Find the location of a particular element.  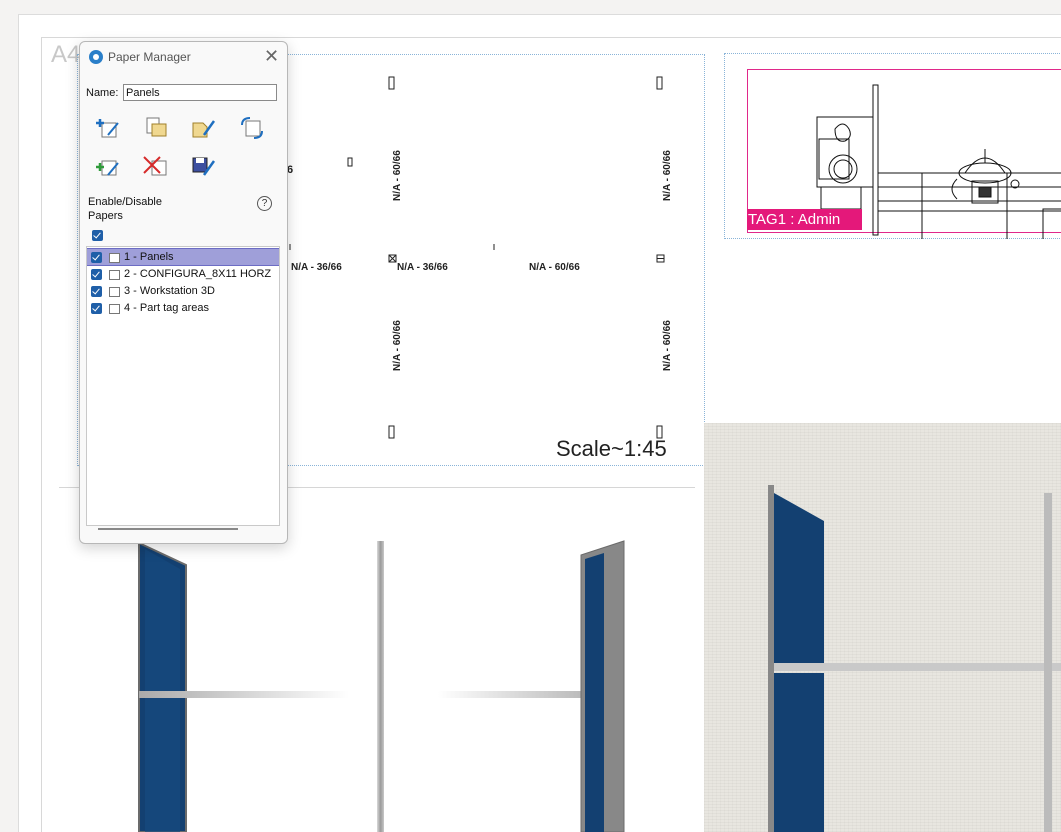

close-icon: ✕ is located at coordinates (271, 56).